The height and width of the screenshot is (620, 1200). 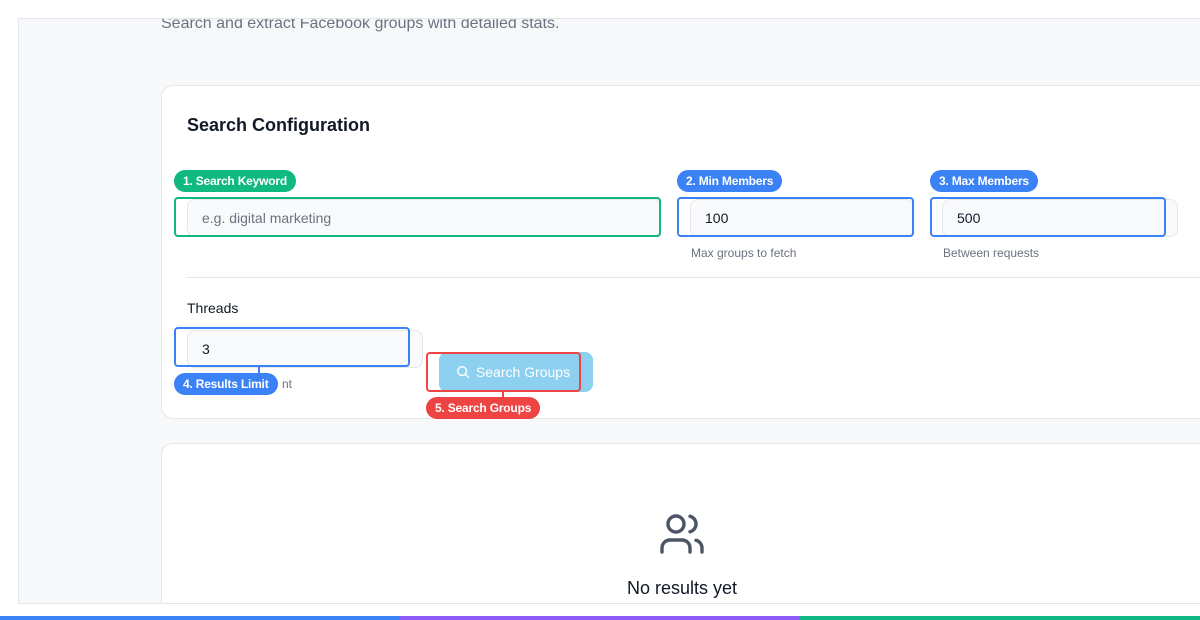 I want to click on bottom-bar-segment-green, so click(x=1000, y=618).